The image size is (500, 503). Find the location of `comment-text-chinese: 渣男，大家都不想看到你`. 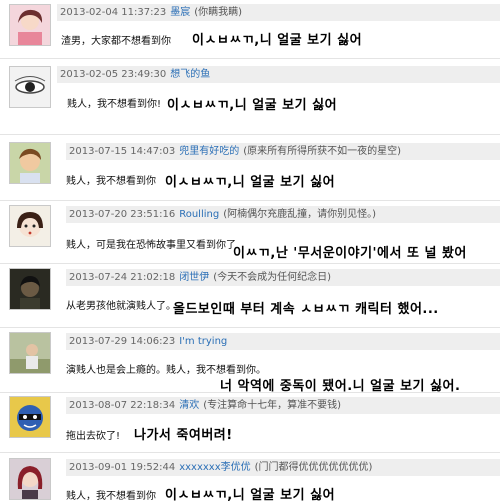

comment-text-chinese: 渣男，大家都不想看到你 is located at coordinates (116, 41).